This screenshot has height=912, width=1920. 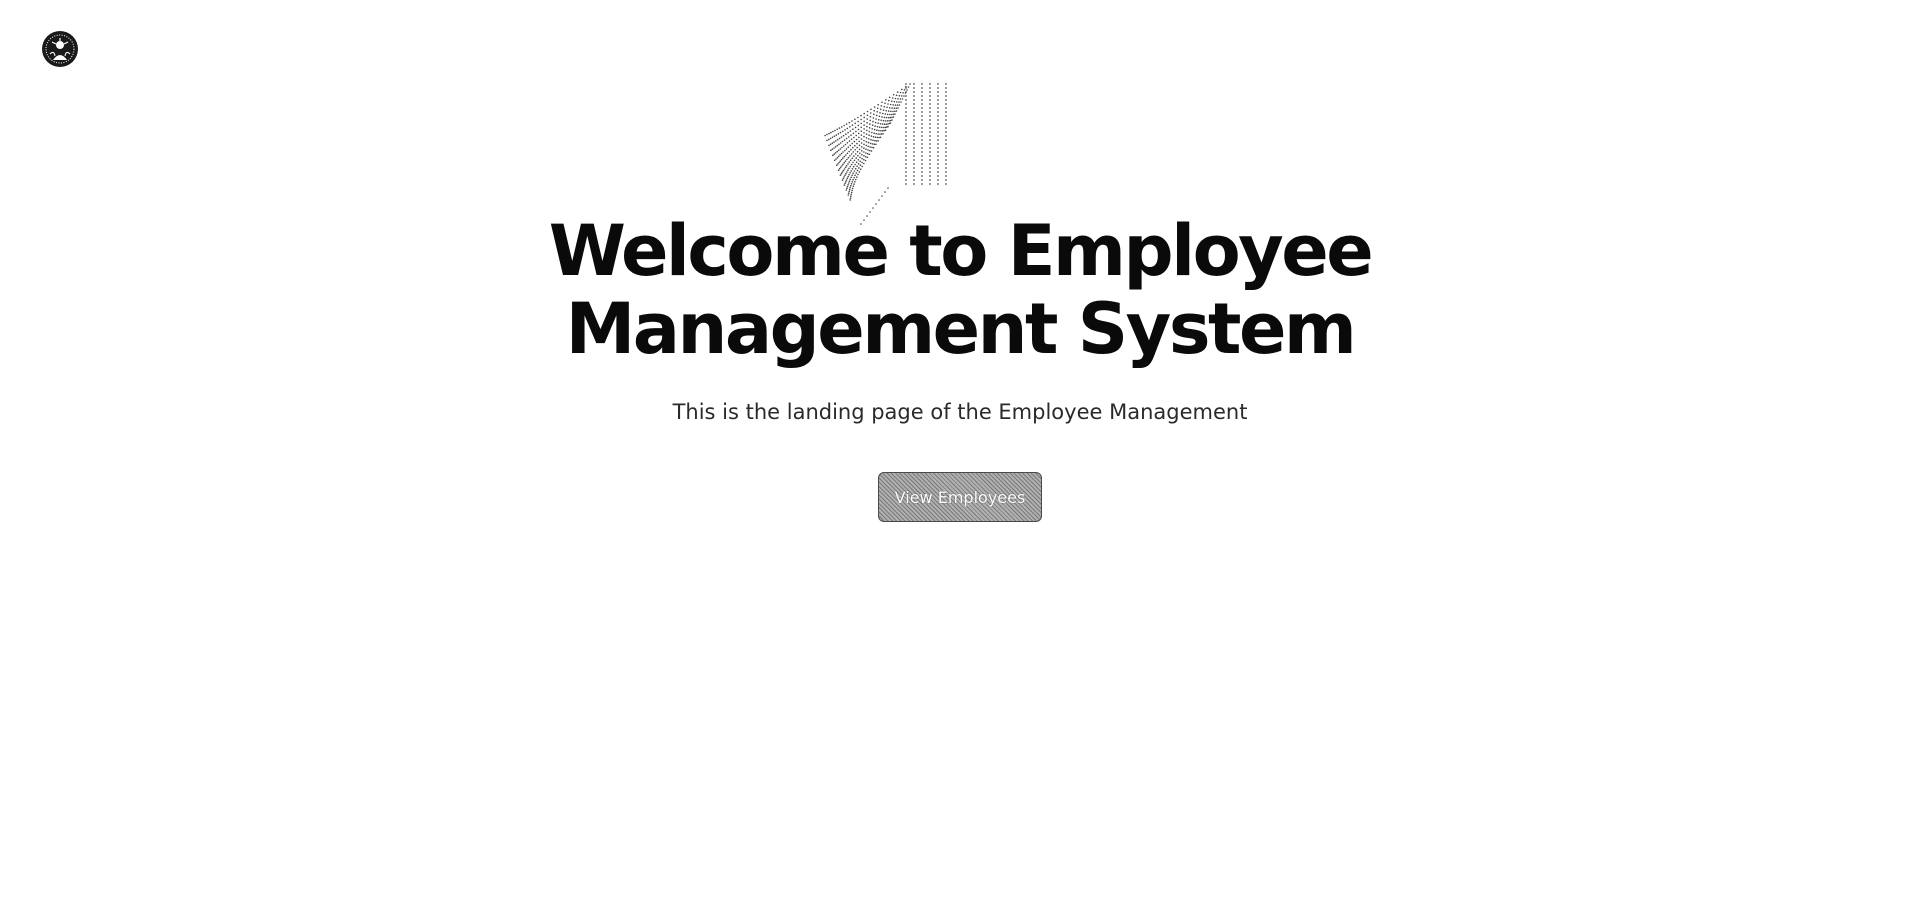 I want to click on dotted-wave-graphic, so click(x=888, y=152).